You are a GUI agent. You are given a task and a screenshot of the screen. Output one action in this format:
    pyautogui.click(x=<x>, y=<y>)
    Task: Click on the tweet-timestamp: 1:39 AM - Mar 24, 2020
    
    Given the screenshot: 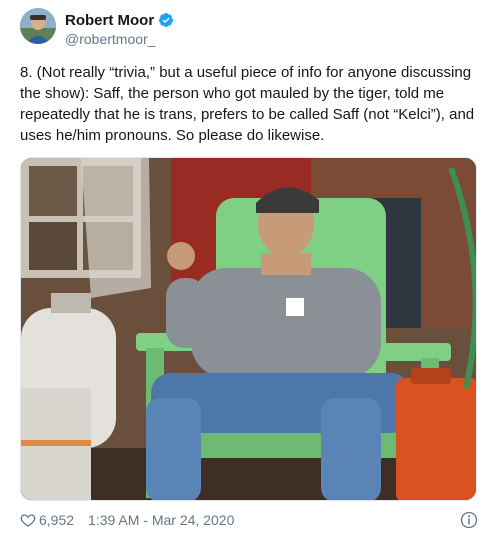 What is the action you would take?
    pyautogui.click(x=161, y=520)
    